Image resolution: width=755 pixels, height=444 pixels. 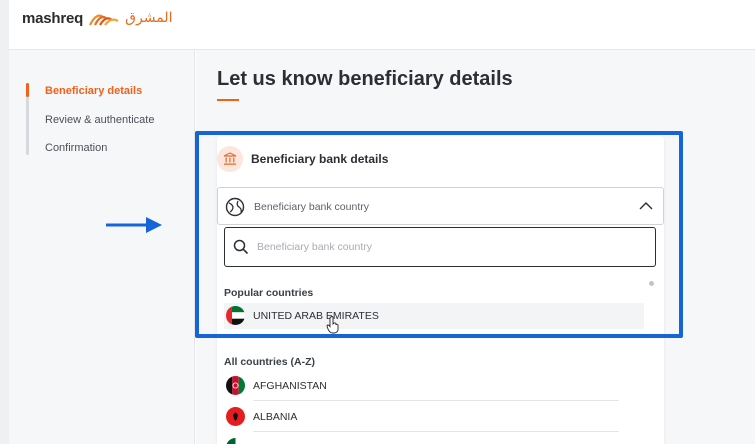 I want to click on mashreq-logo: mashreq المشرق, so click(x=97, y=18).